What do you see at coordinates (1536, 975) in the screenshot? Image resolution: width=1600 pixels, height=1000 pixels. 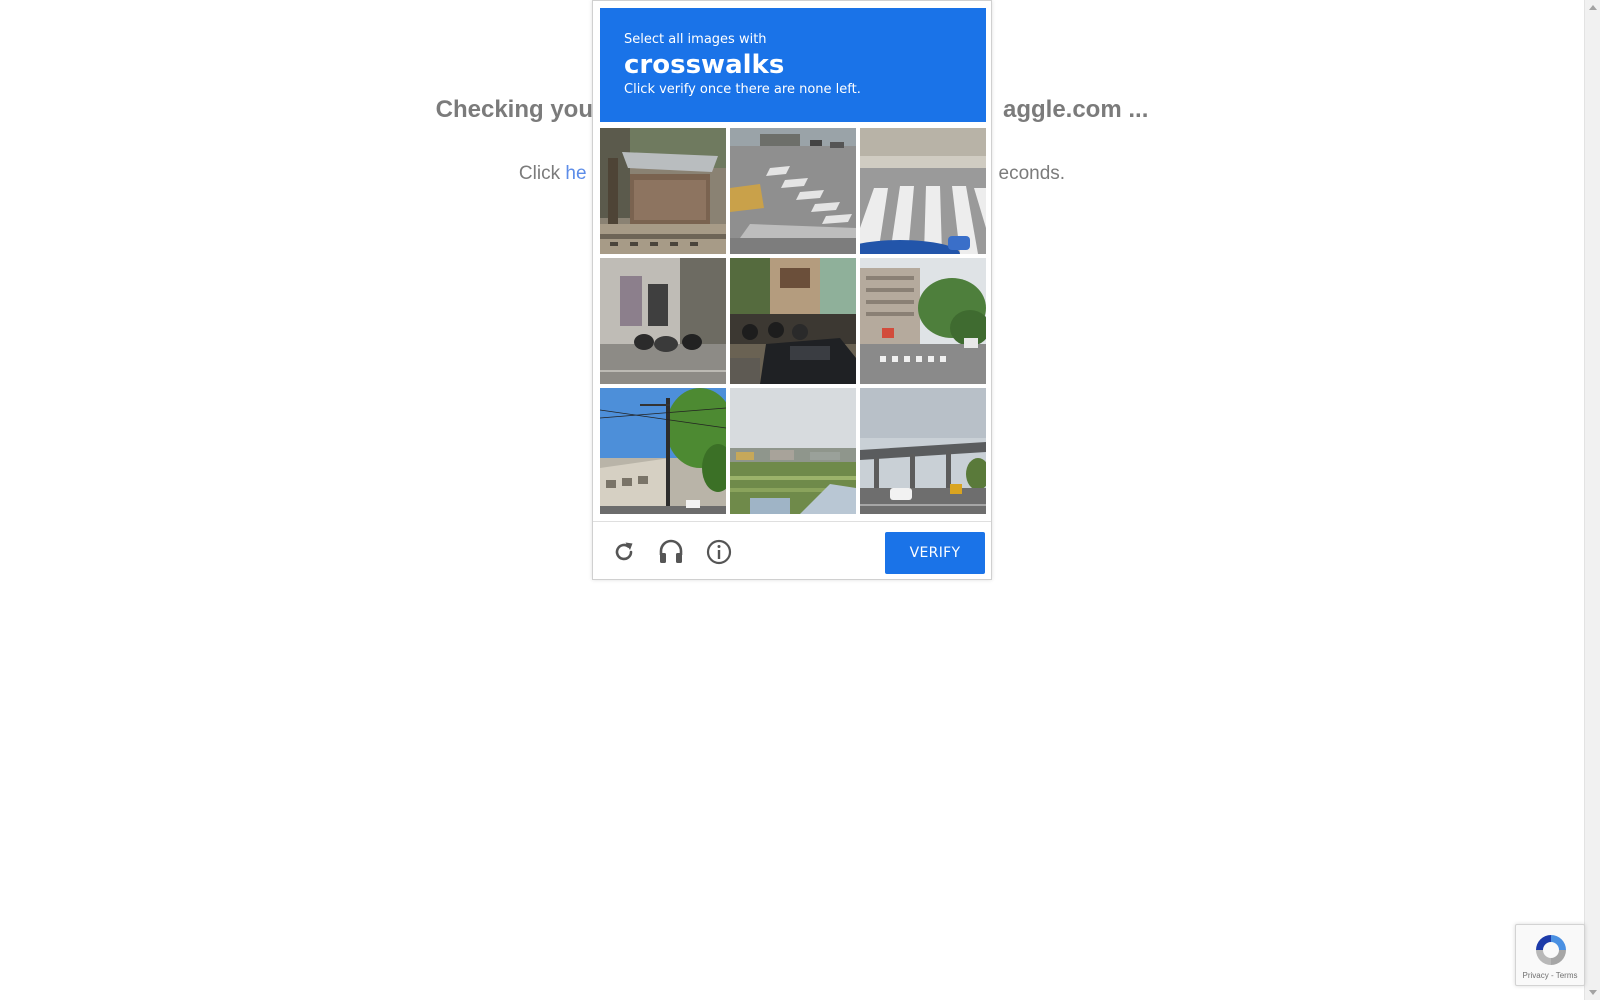 I see `privacy-link: Privacy` at bounding box center [1536, 975].